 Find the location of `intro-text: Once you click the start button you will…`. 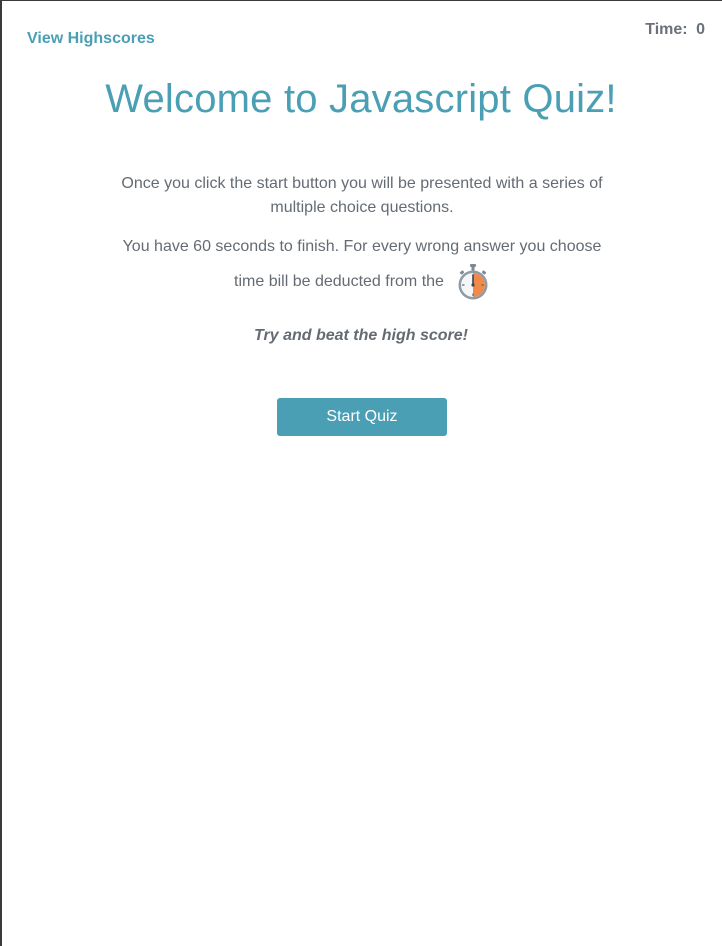

intro-text: Once you click the start button you will… is located at coordinates (362, 236).